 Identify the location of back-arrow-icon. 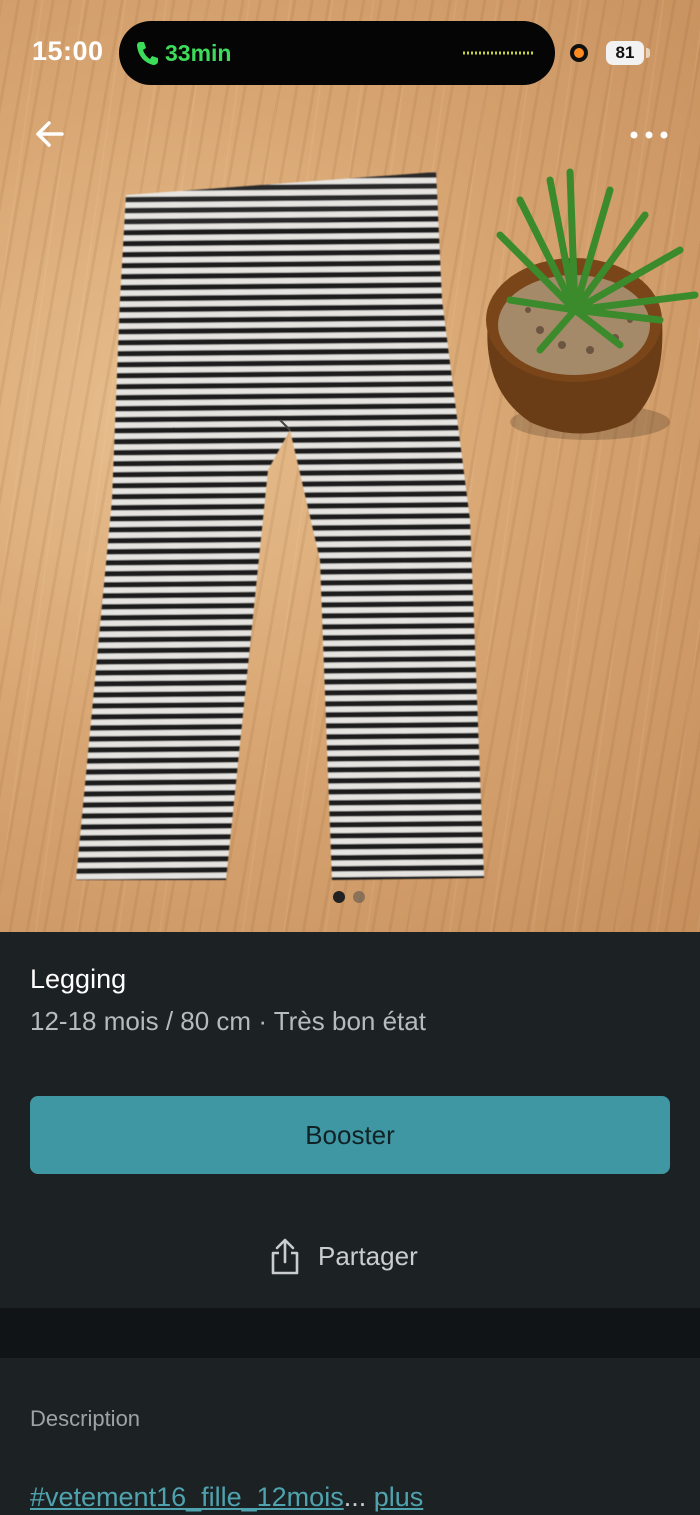
(50, 134).